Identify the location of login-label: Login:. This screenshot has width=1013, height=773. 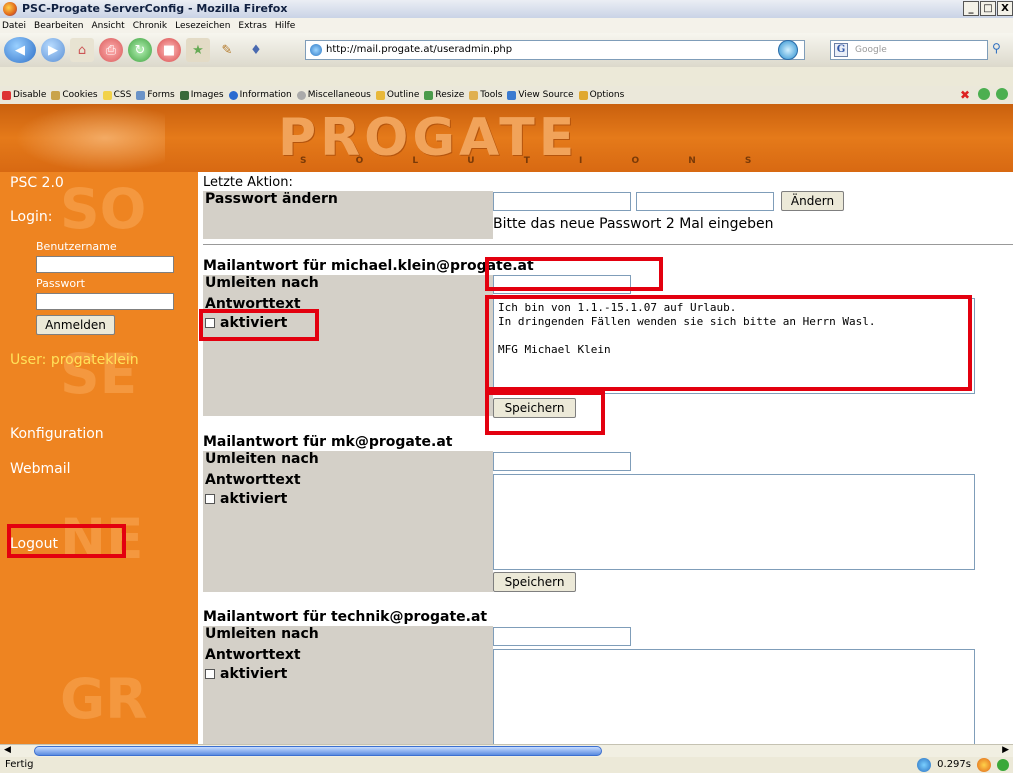
(31, 217).